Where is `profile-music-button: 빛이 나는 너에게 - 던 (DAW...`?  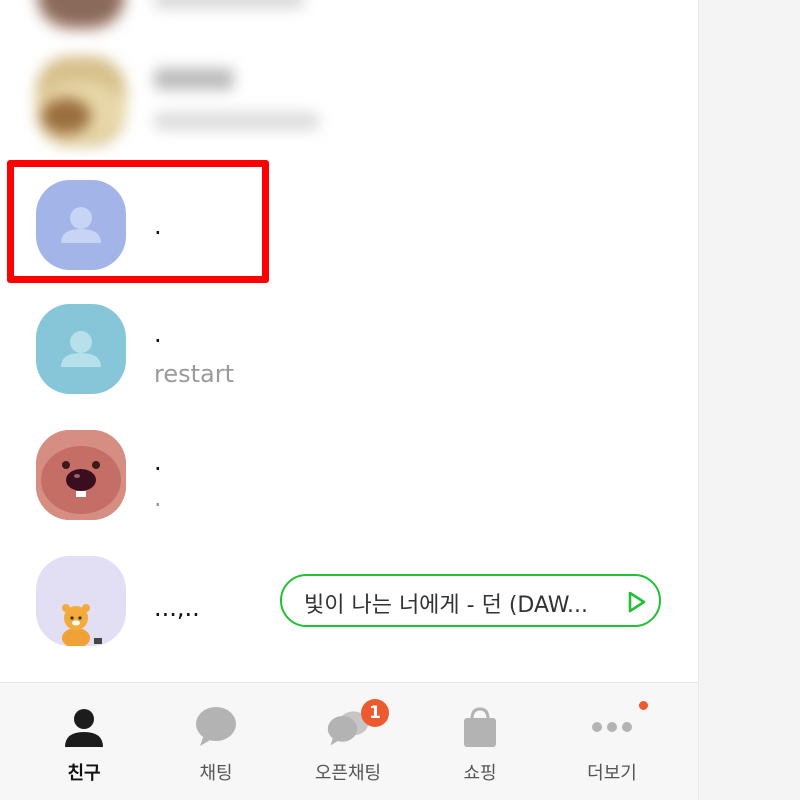 profile-music-button: 빛이 나는 너에게 - 던 (DAW... is located at coordinates (470, 600).